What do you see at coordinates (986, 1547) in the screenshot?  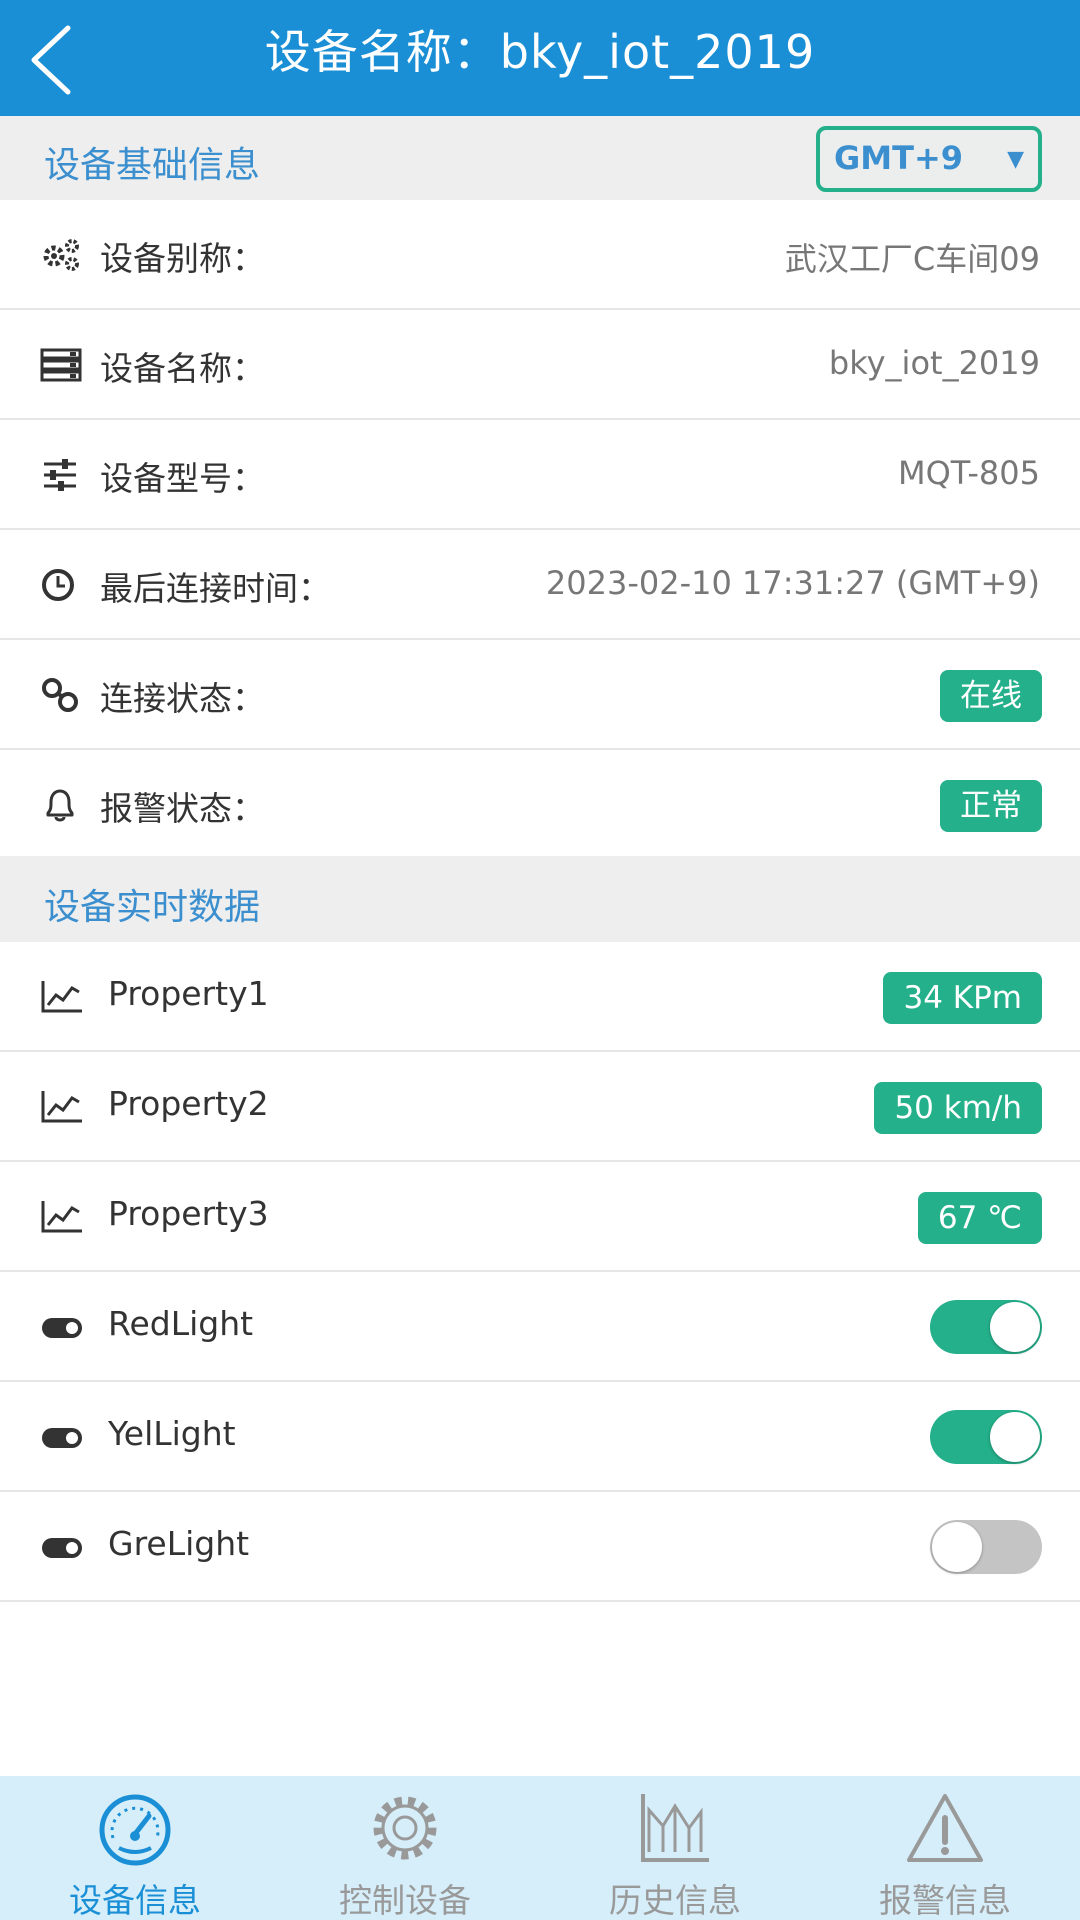 I see `grelight-toggle` at bounding box center [986, 1547].